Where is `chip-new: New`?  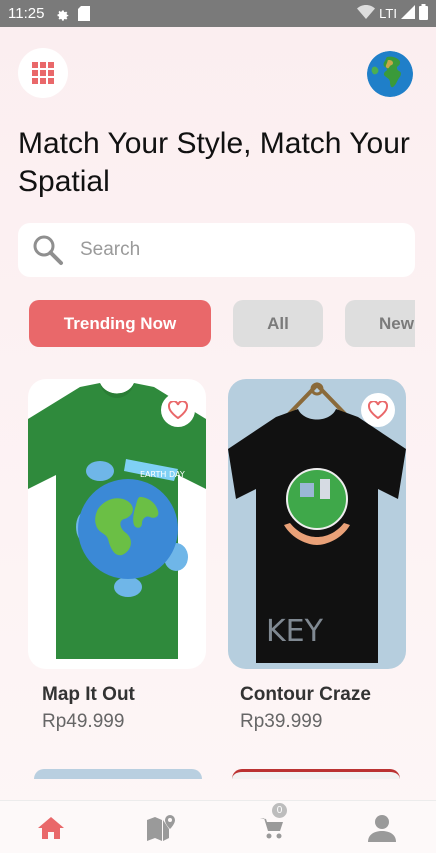 chip-new: New is located at coordinates (380, 323).